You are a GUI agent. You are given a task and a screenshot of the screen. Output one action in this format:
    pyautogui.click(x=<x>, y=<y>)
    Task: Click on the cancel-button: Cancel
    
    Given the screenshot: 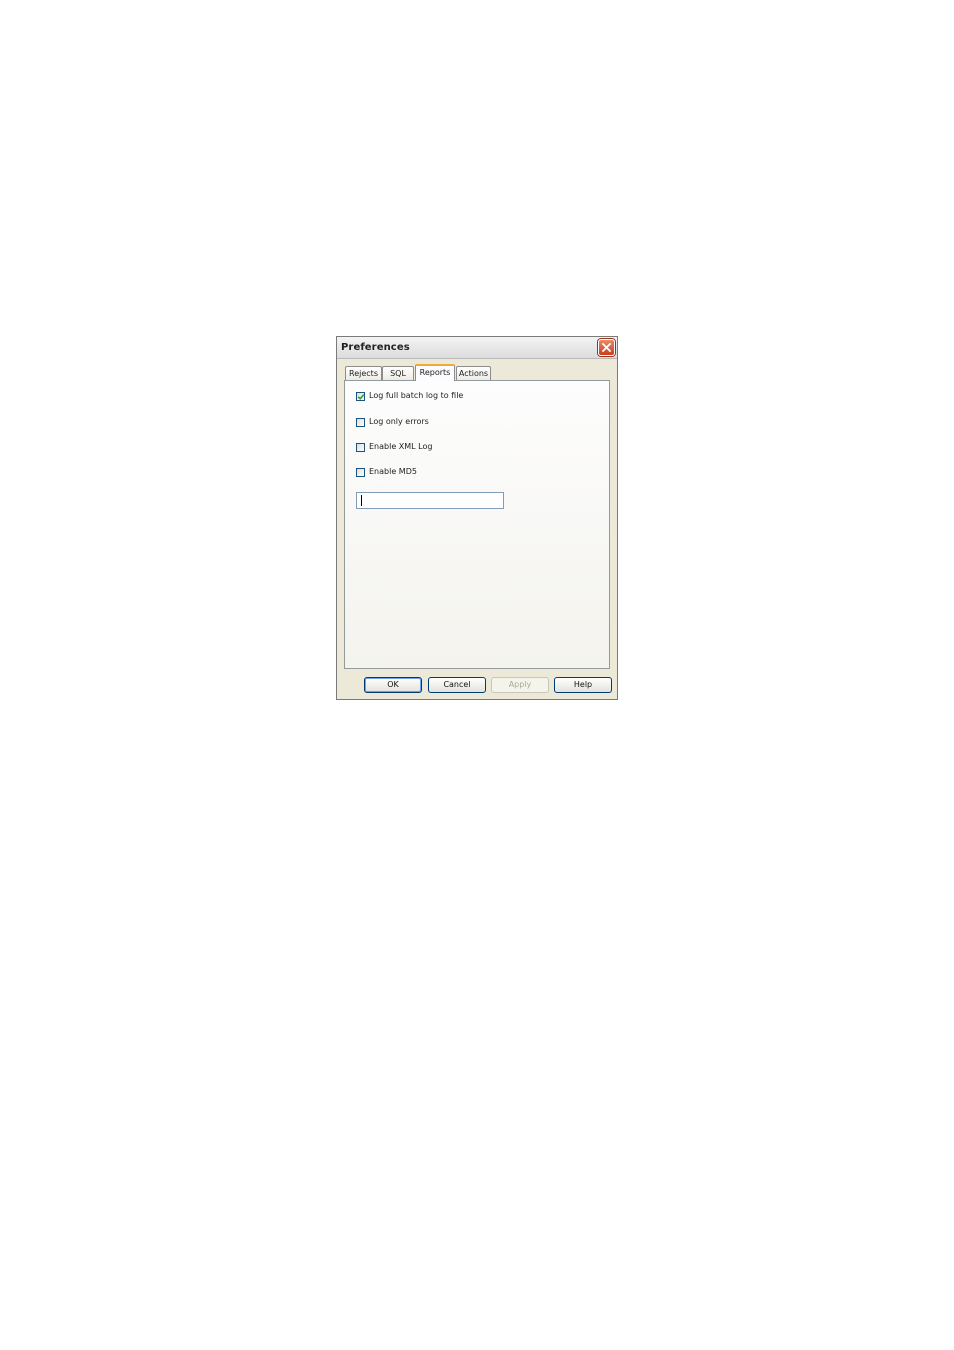 What is the action you would take?
    pyautogui.click(x=457, y=685)
    